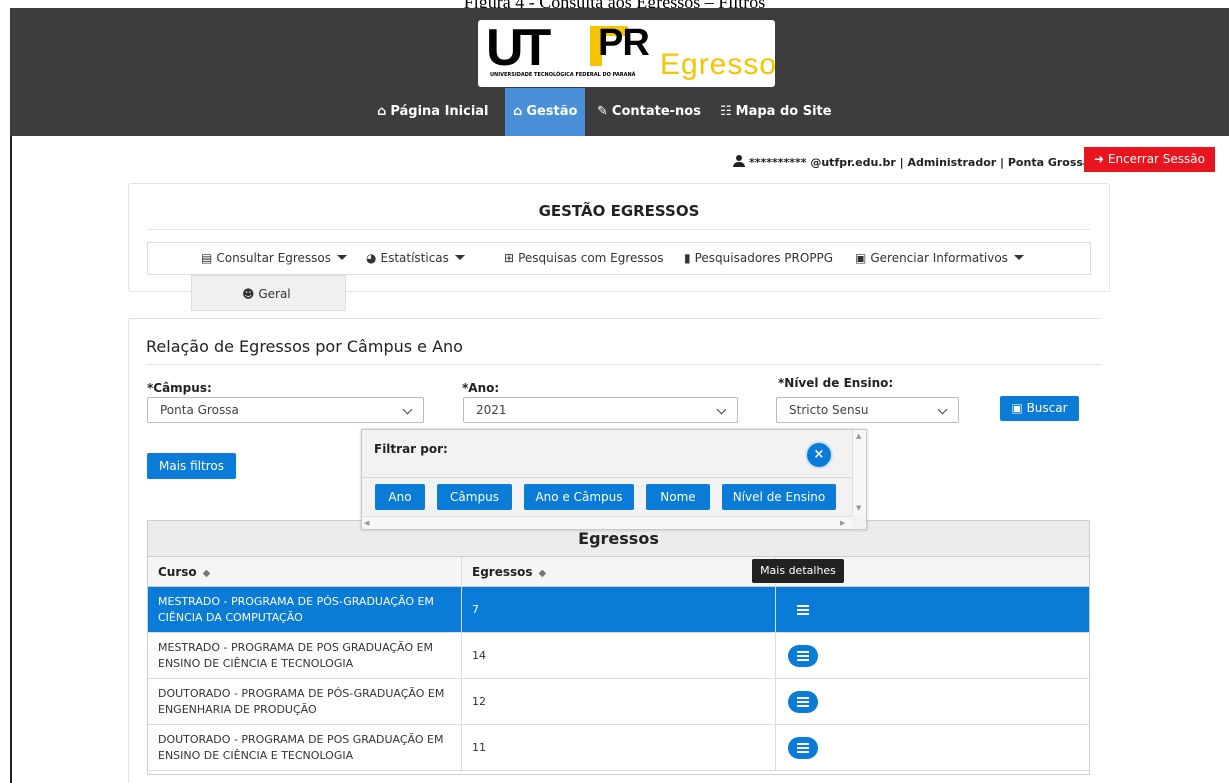  Describe the element at coordinates (1019, 408) in the screenshot. I see `save-icon: ▣` at that location.